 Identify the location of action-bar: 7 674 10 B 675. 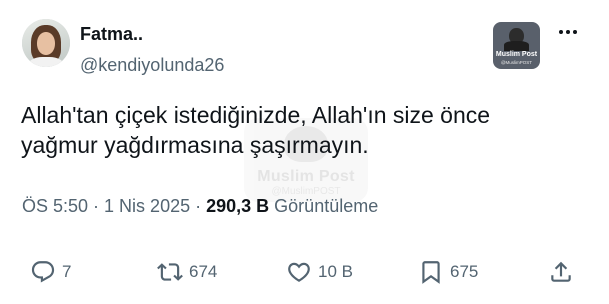
(304, 272).